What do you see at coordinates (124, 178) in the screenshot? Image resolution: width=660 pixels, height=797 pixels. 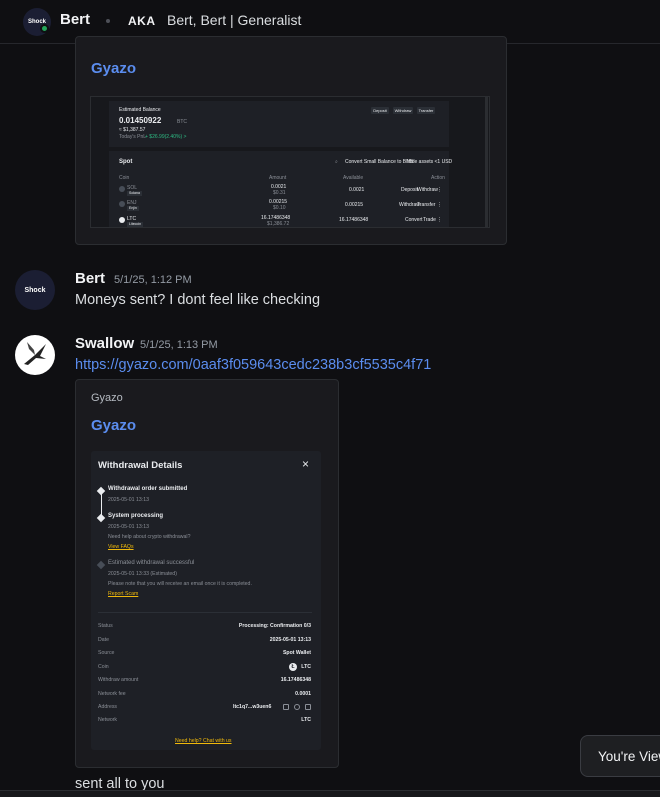 I see `col-coin: Coin` at bounding box center [124, 178].